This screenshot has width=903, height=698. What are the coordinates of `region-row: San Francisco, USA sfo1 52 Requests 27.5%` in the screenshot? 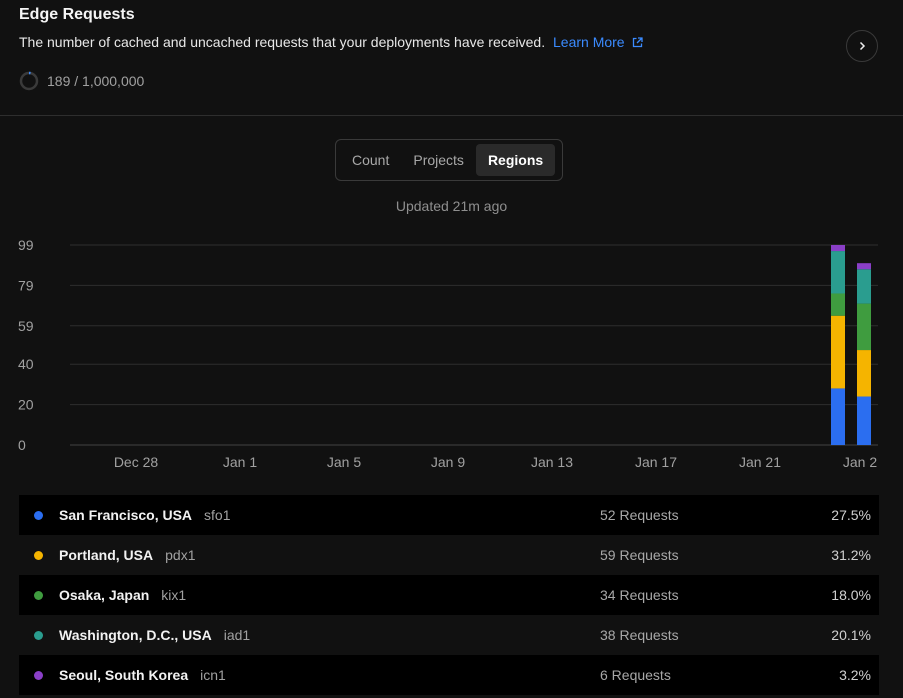 It's located at (449, 515).